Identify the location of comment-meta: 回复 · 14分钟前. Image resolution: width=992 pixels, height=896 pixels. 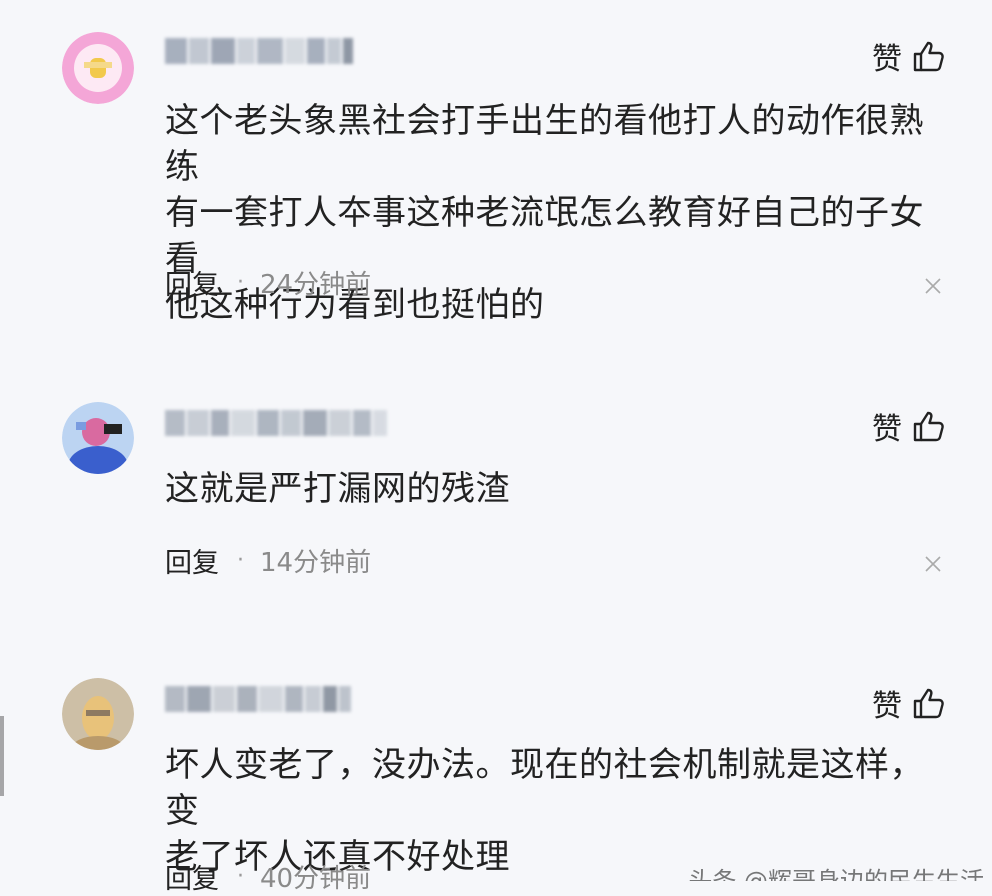
(268, 560).